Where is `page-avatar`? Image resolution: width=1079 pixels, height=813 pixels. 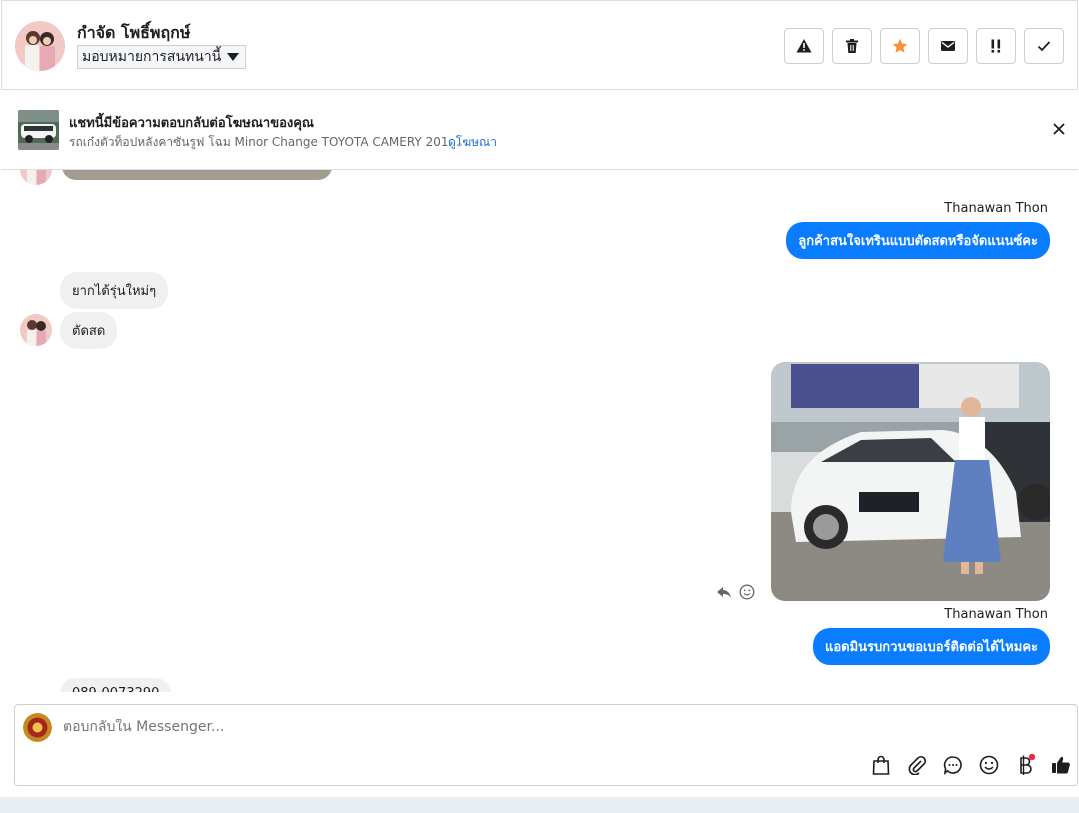
page-avatar is located at coordinates (37, 727).